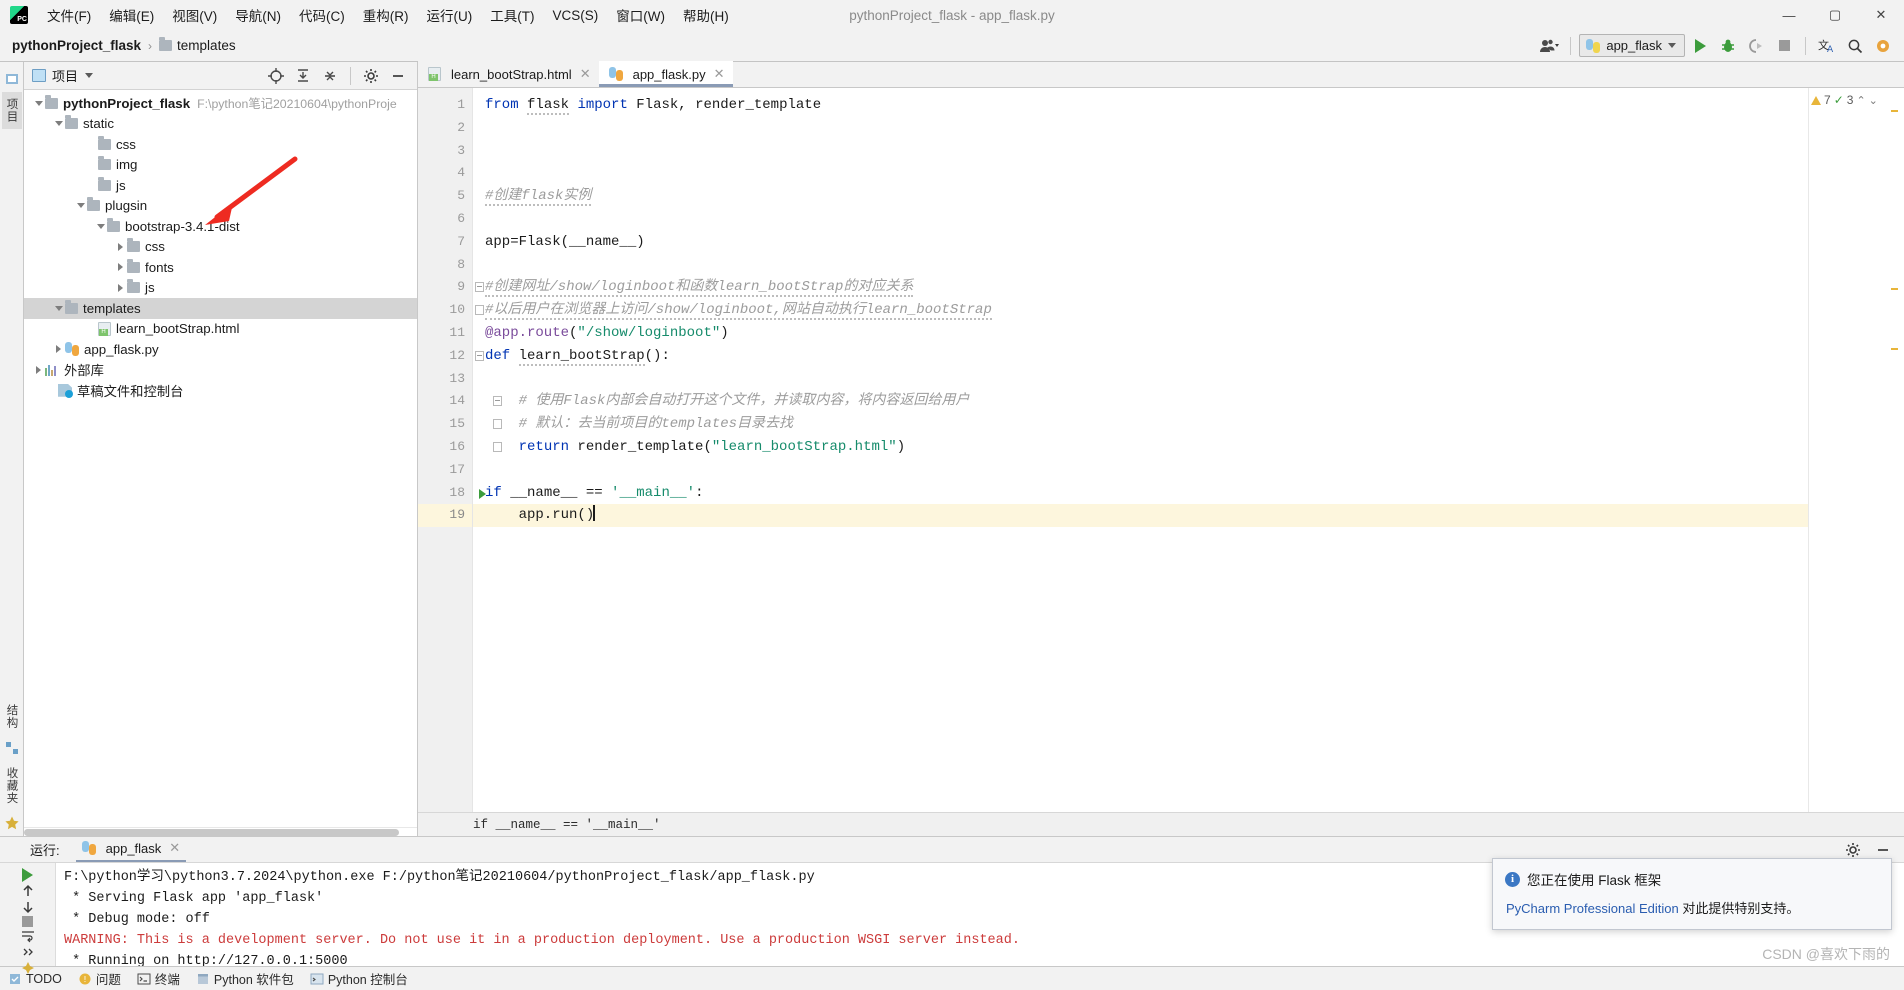  Describe the element at coordinates (245, 978) in the screenshot. I see `status-python-packages: Python 软件包` at that location.